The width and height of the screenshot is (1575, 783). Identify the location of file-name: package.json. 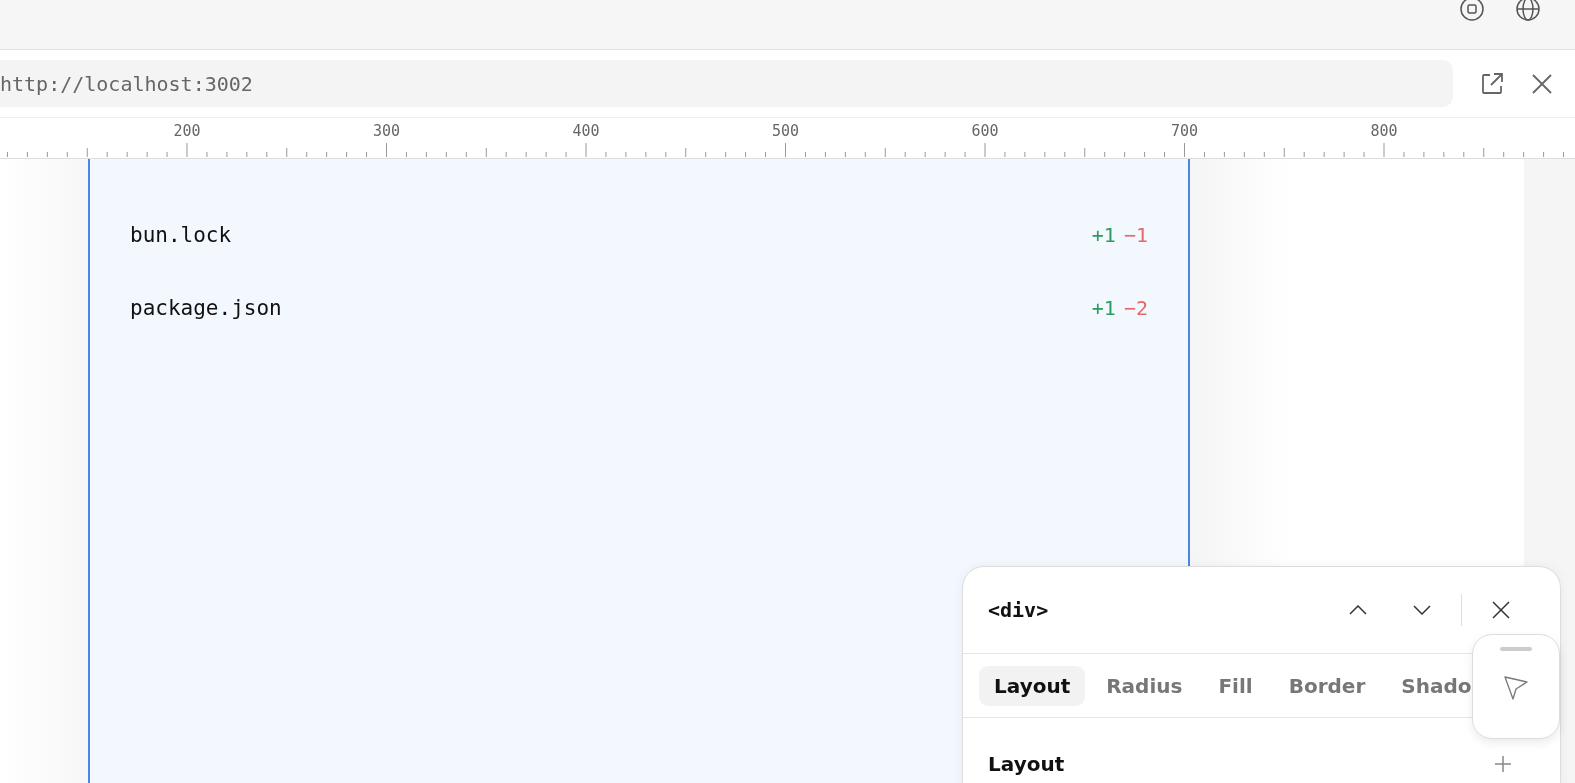
(206, 308).